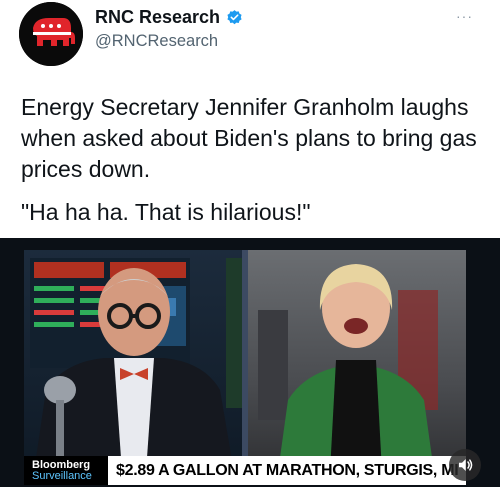 This screenshot has height=487, width=500. I want to click on name-row: RNC Research, so click(169, 17).